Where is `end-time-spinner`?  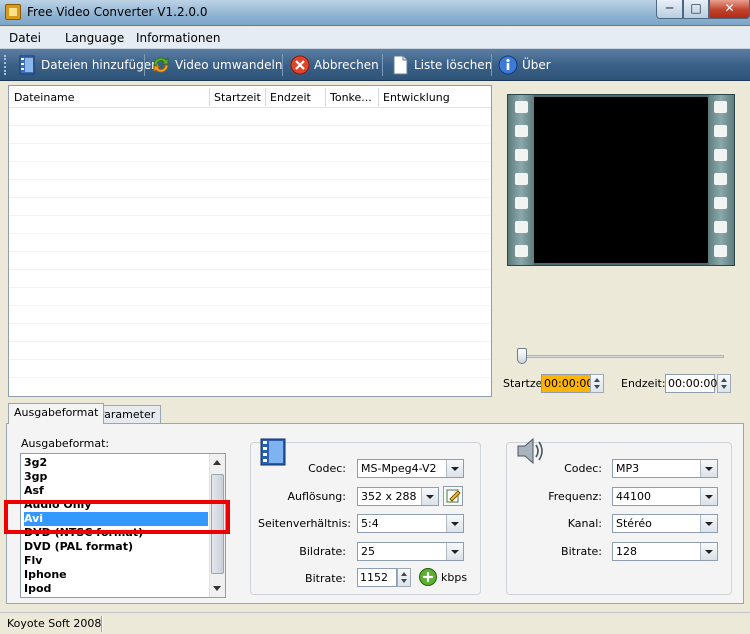
end-time-spinner is located at coordinates (724, 383).